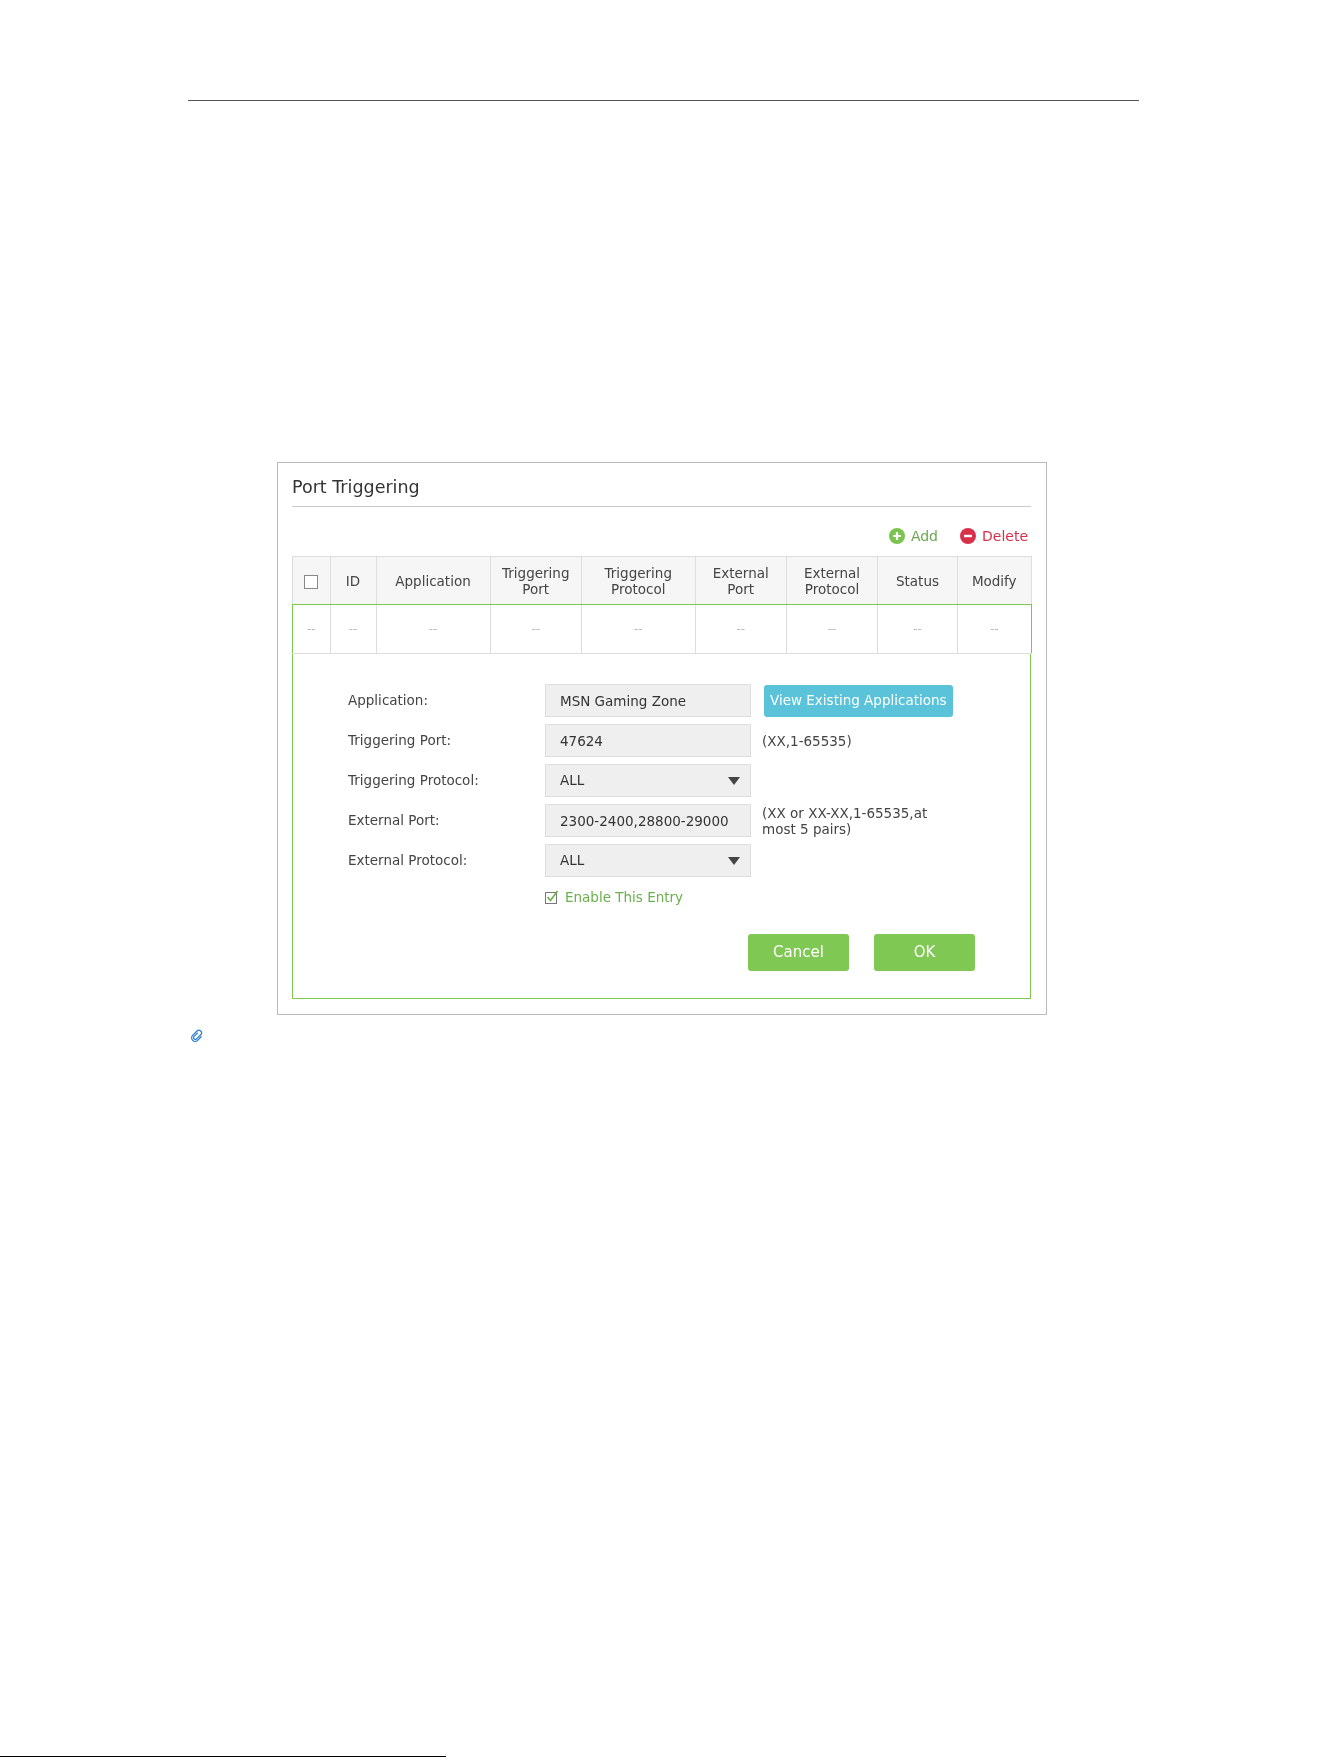 The width and height of the screenshot is (1330, 1758). Describe the element at coordinates (832, 580) in the screenshot. I see `column-header: External Protocol` at that location.